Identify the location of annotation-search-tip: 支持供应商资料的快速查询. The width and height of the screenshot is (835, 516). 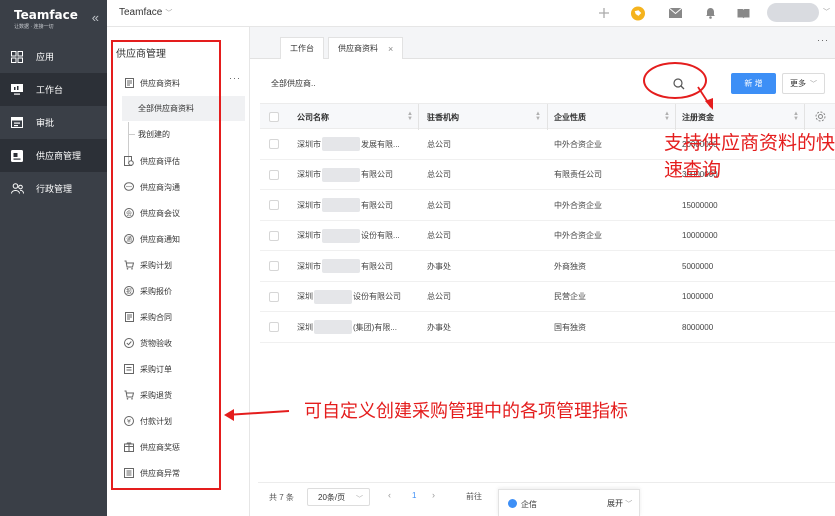
(749, 156).